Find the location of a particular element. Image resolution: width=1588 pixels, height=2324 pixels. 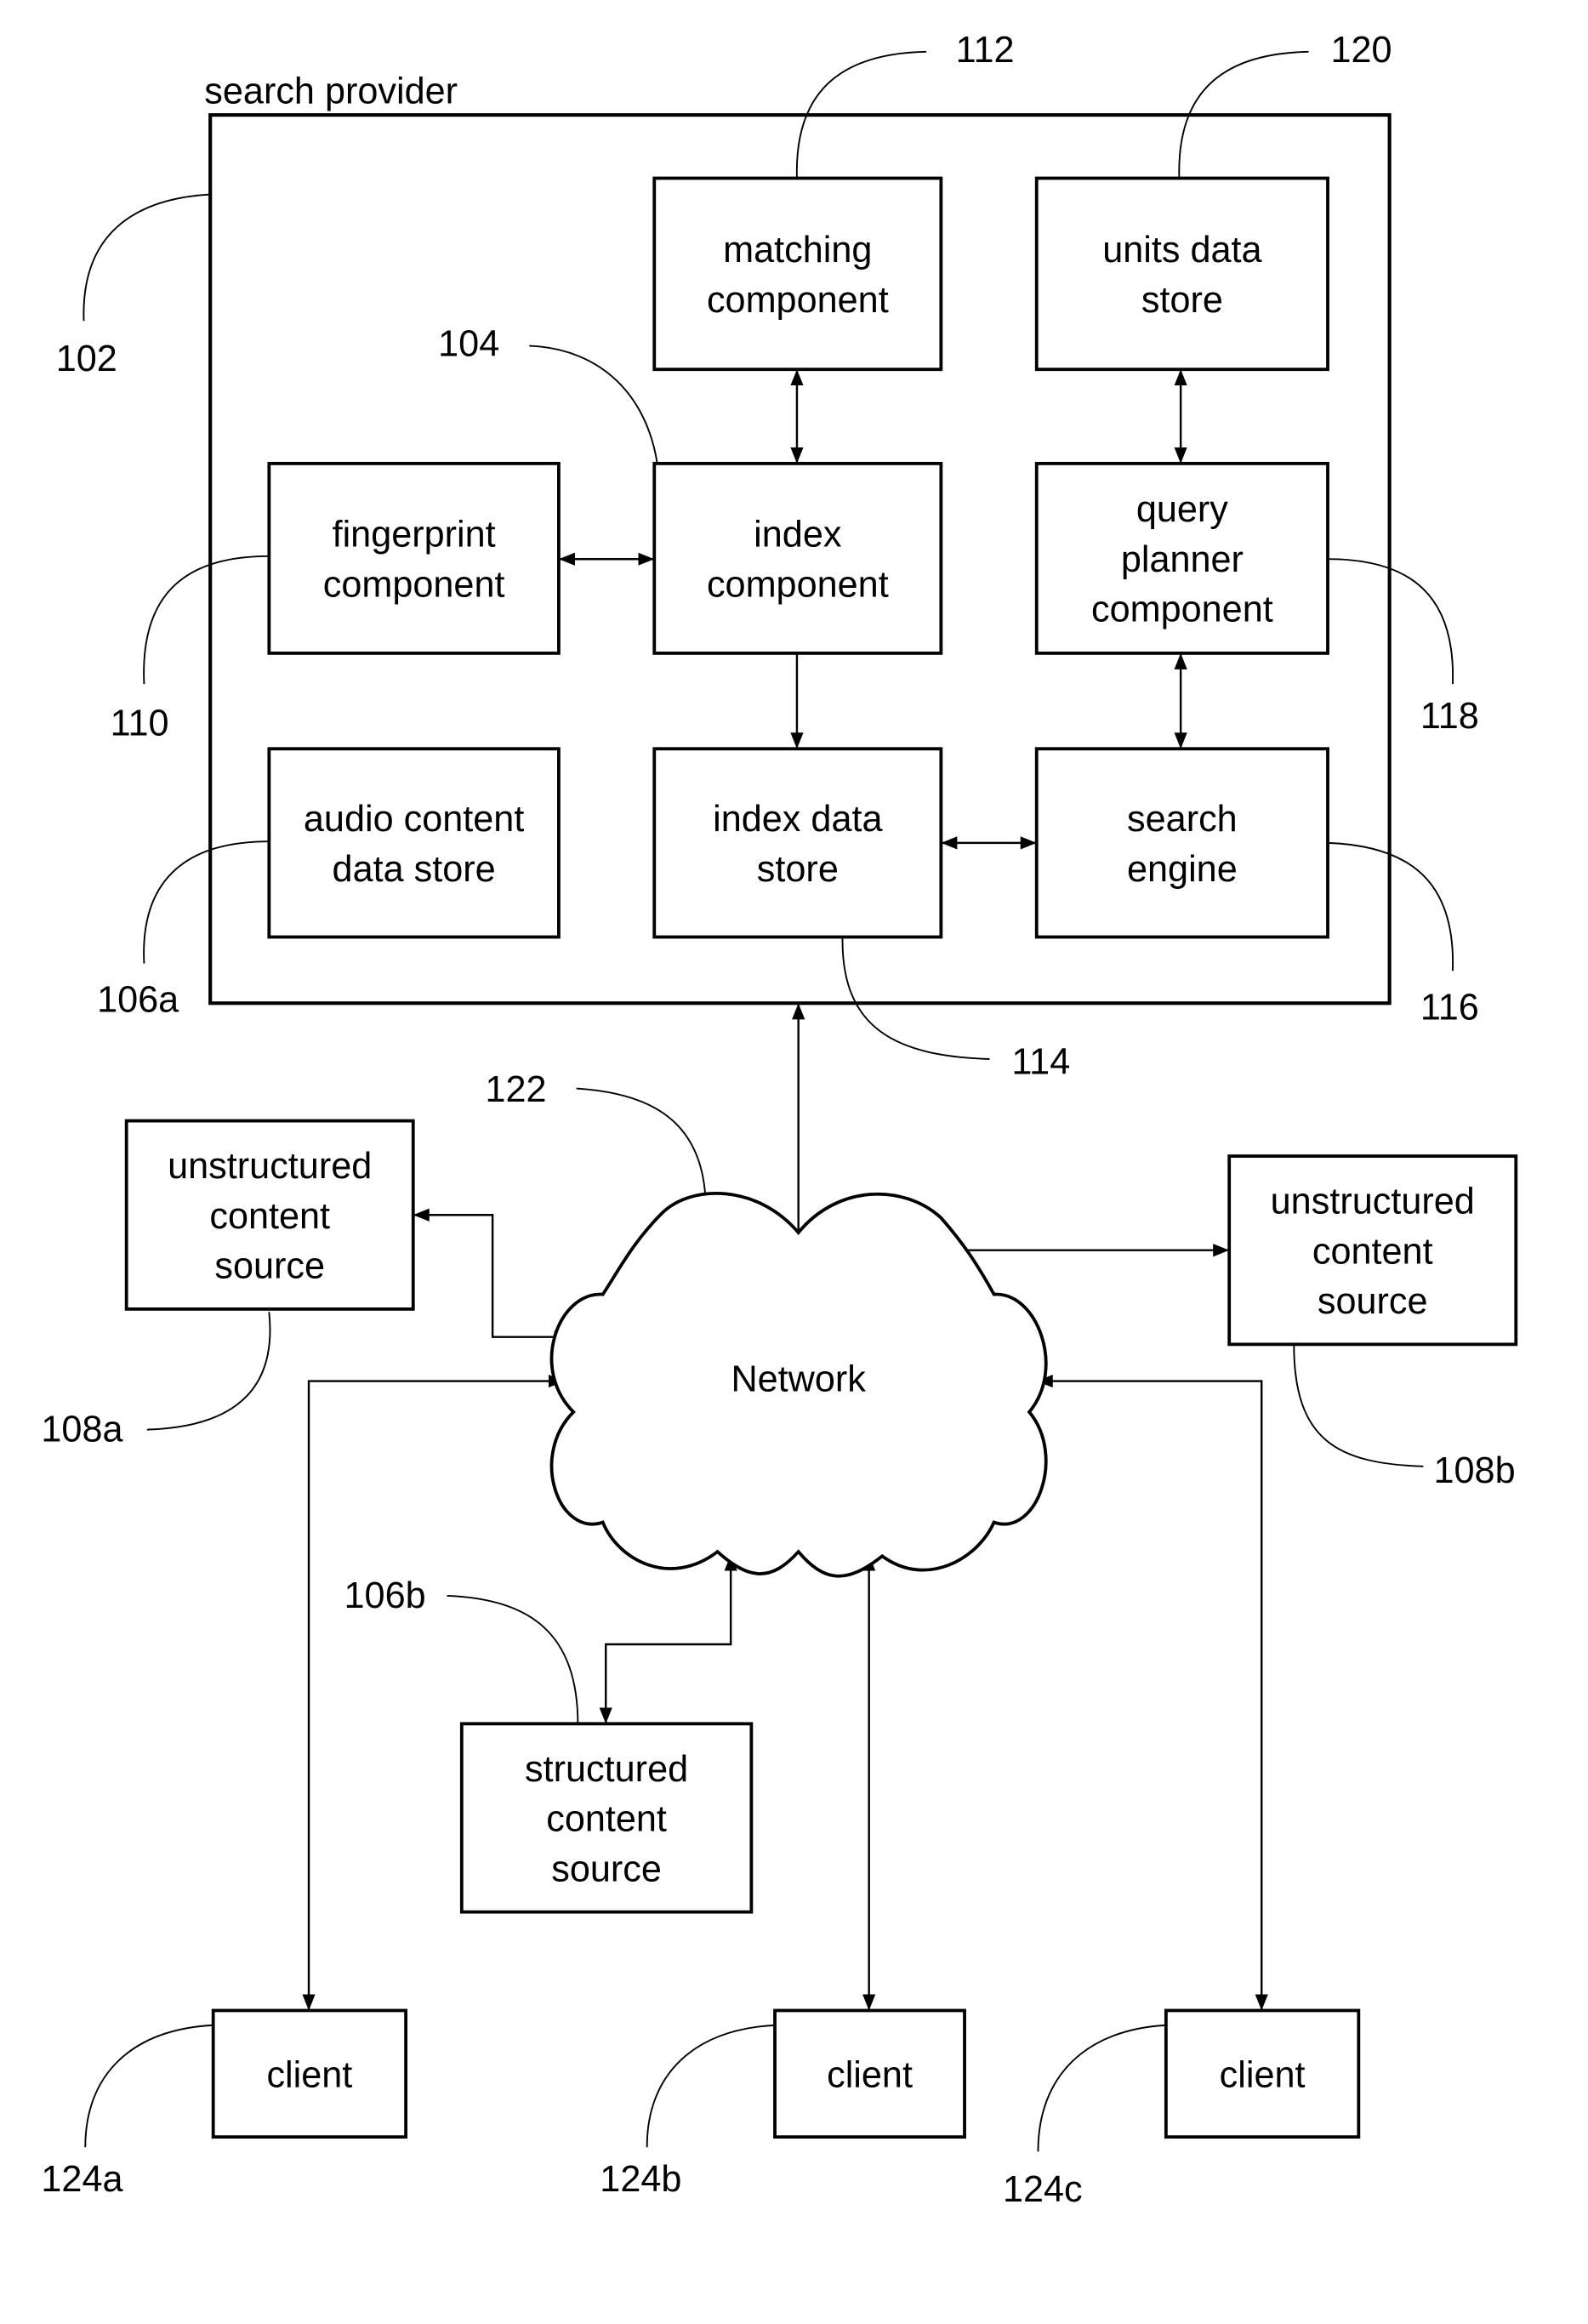

unstructA-label-line: content is located at coordinates (269, 1216).